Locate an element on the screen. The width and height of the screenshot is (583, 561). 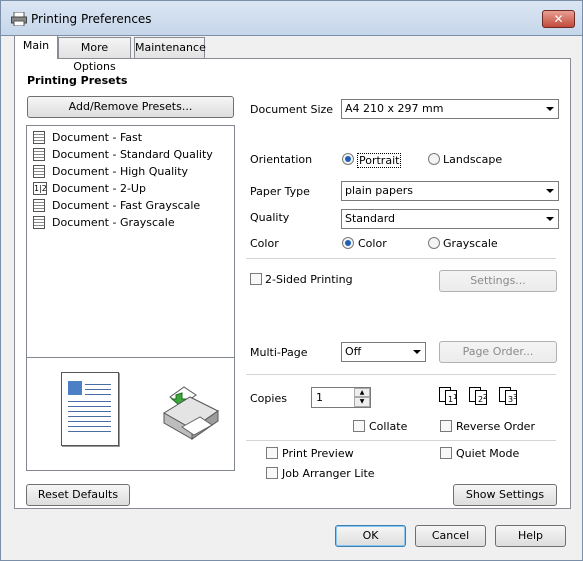
print-preview-checkbox is located at coordinates (272, 453).